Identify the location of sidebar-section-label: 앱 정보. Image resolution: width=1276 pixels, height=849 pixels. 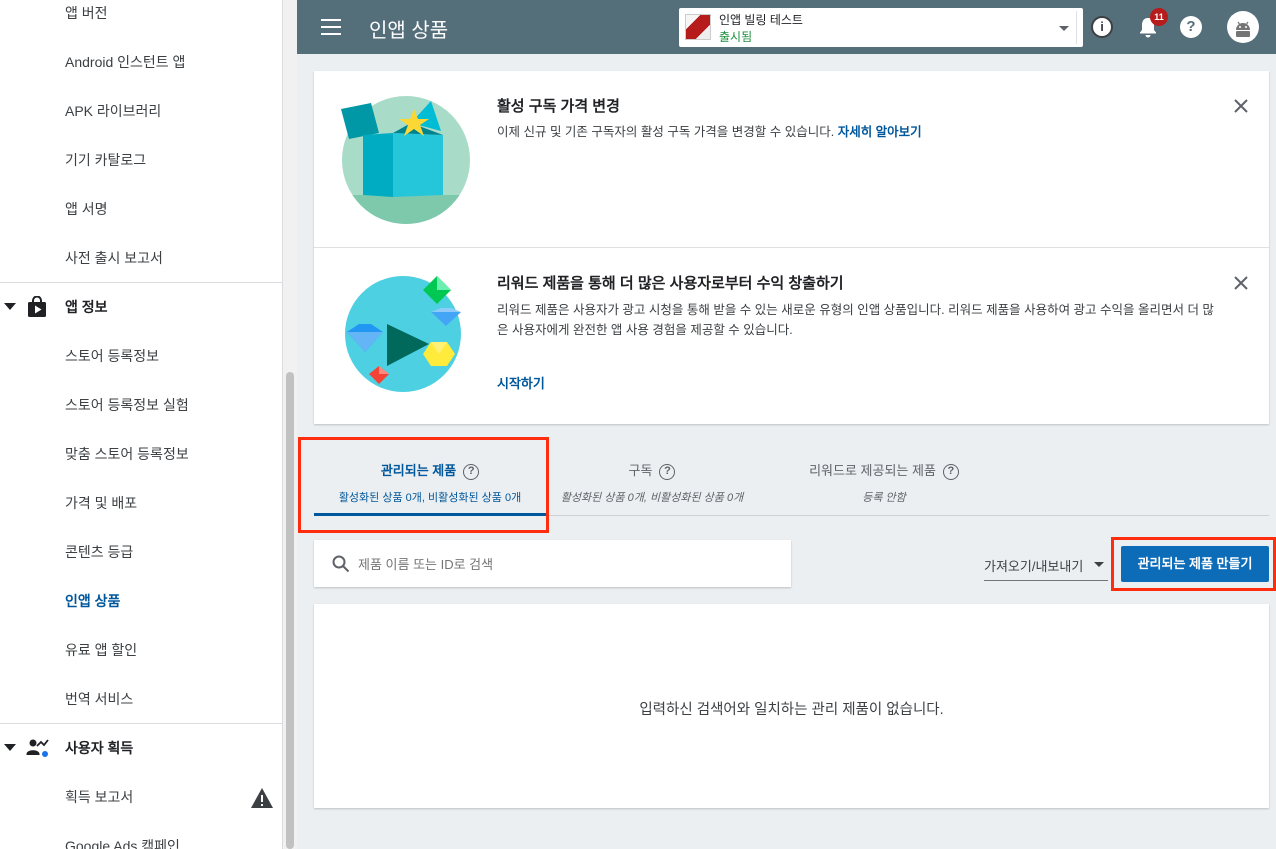
(86, 307).